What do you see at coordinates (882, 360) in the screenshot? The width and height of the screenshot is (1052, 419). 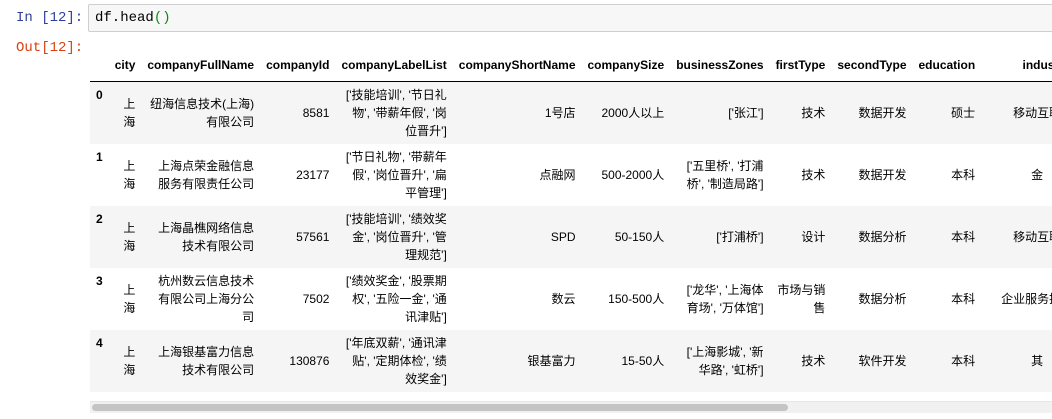 I see `cell-second-type: 软件开发` at bounding box center [882, 360].